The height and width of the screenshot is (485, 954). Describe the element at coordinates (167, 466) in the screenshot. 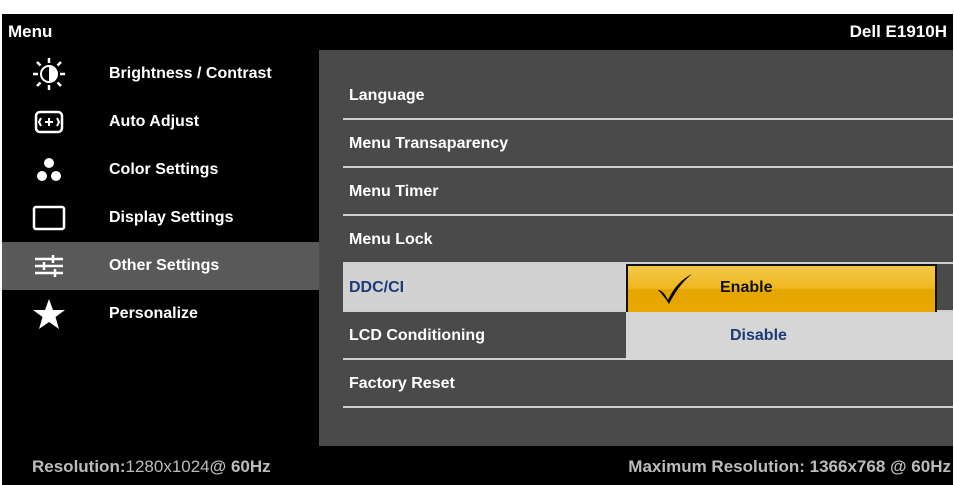

I see `resolution-value: 1280x1024` at that location.